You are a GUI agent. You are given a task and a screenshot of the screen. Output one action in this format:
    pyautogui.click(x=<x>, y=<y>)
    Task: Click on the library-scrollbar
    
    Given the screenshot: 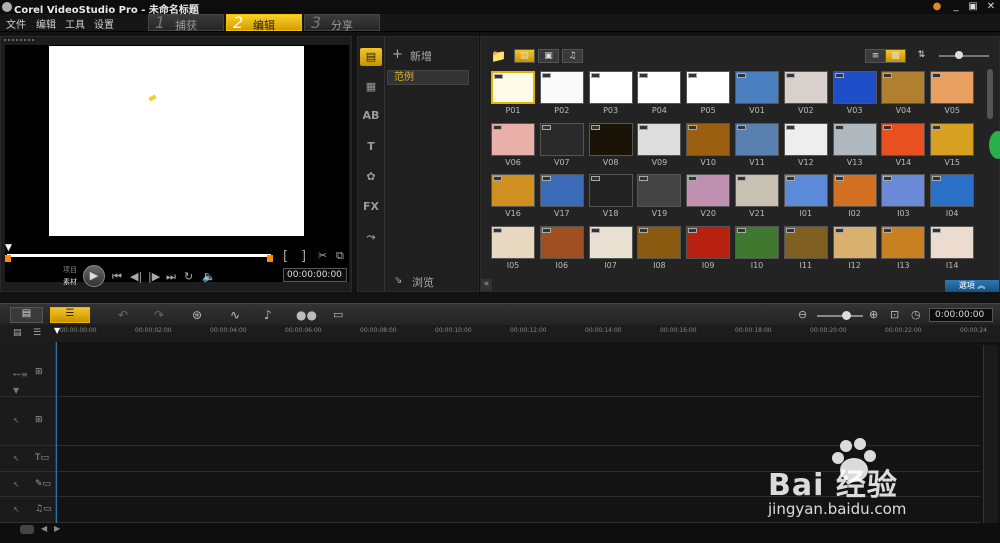 What is the action you would take?
    pyautogui.click(x=990, y=94)
    